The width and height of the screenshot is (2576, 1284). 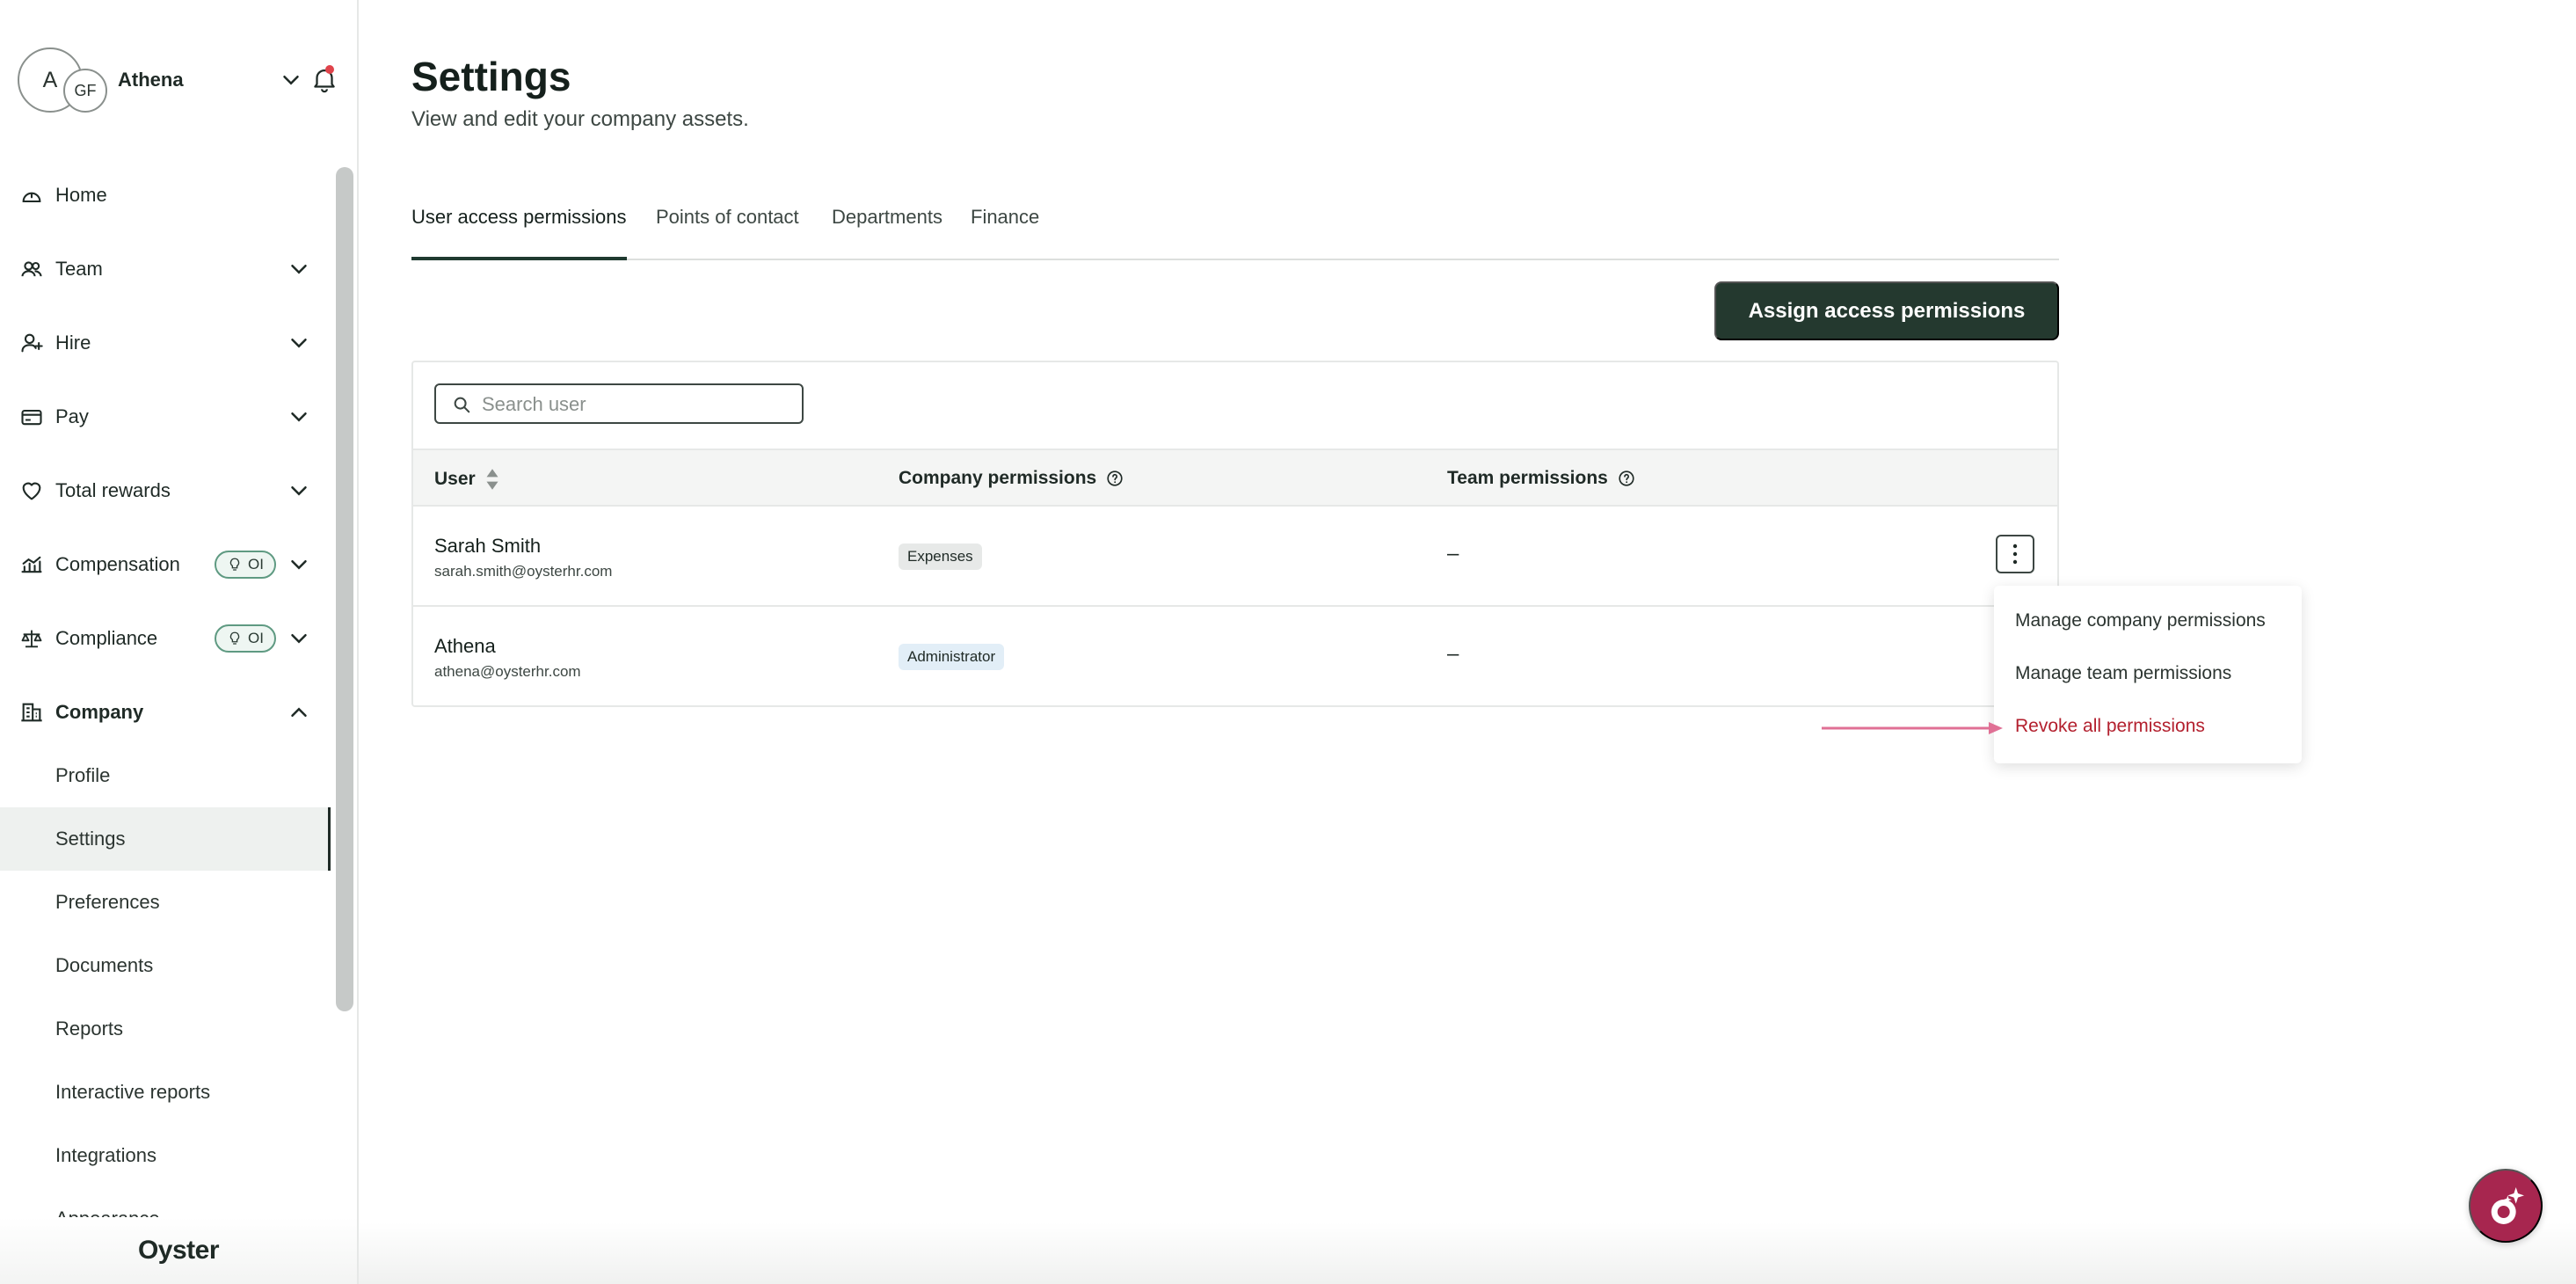 I want to click on search-field, so click(x=619, y=403).